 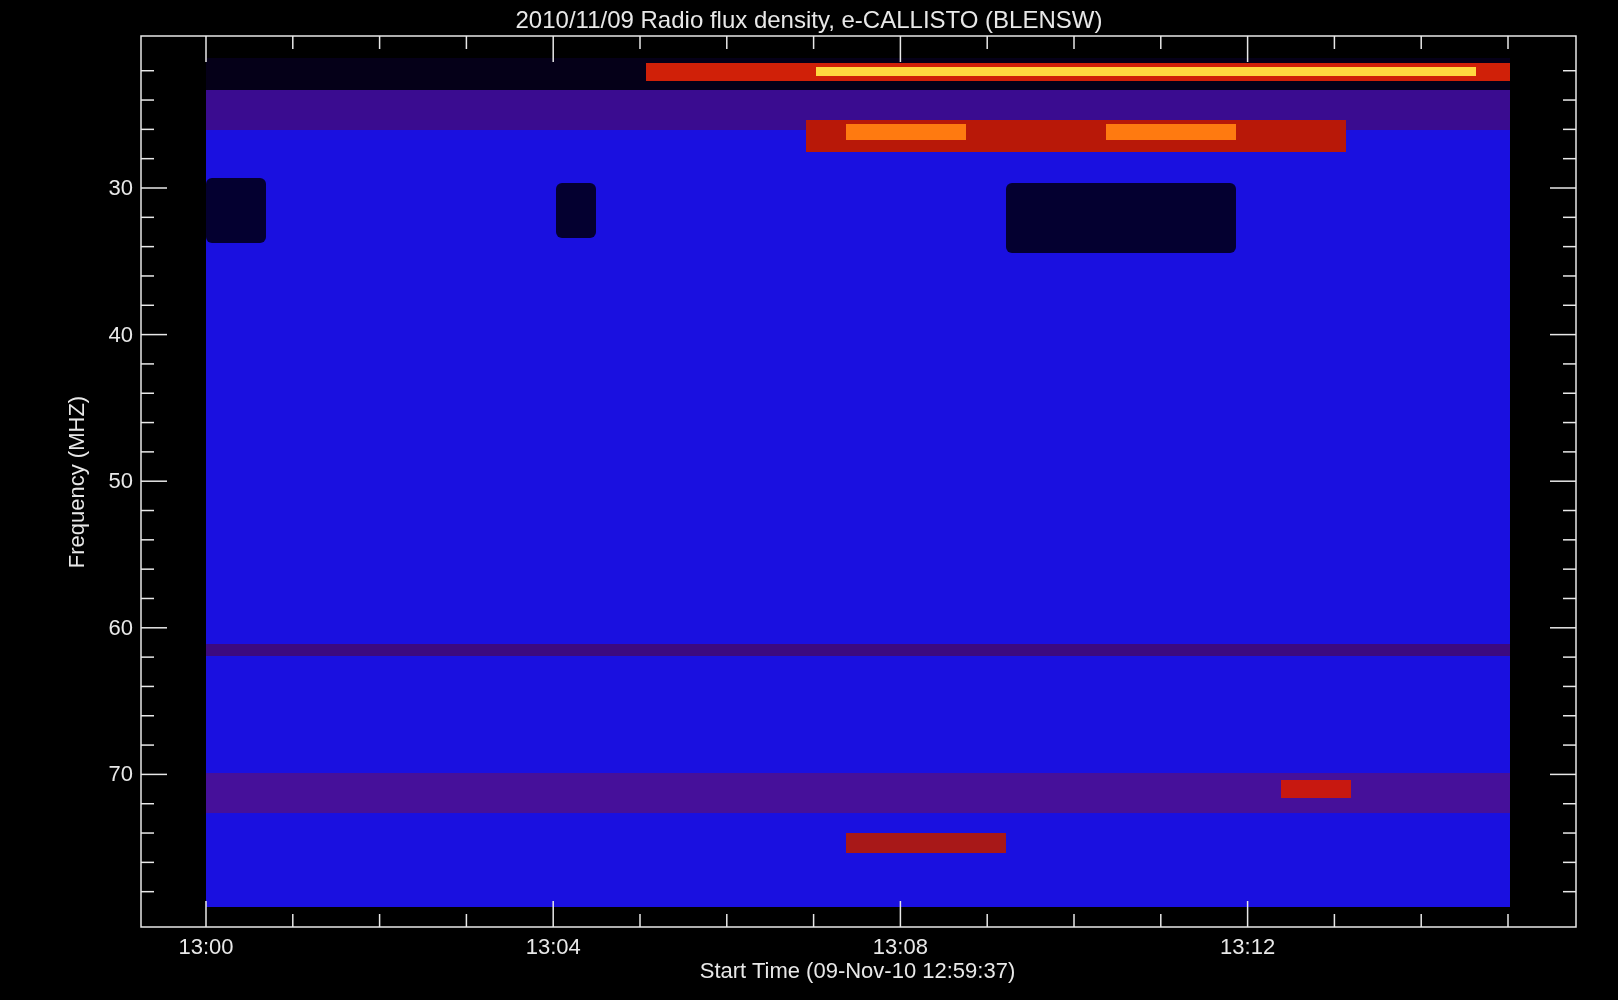 What do you see at coordinates (77, 482) in the screenshot?
I see `axis-label: Frequency (MHZ)` at bounding box center [77, 482].